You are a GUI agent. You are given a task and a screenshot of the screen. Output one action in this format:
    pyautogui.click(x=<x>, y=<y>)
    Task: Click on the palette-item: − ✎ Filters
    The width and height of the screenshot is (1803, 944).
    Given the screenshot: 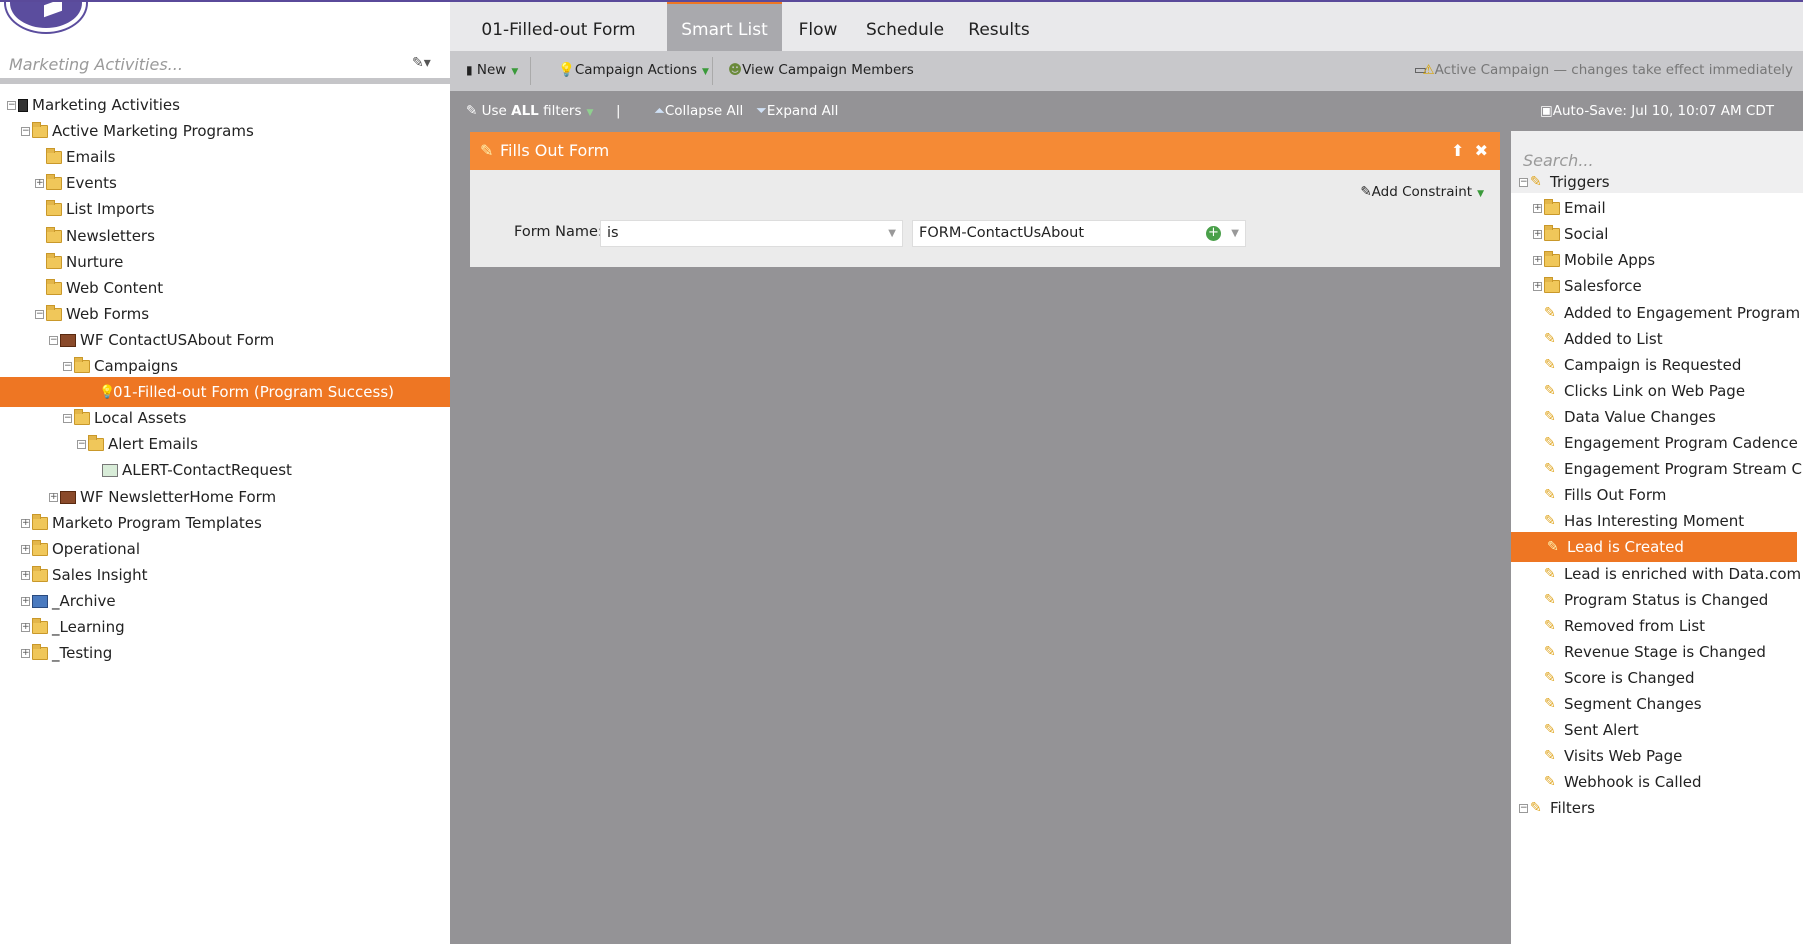 What is the action you would take?
    pyautogui.click(x=1557, y=808)
    